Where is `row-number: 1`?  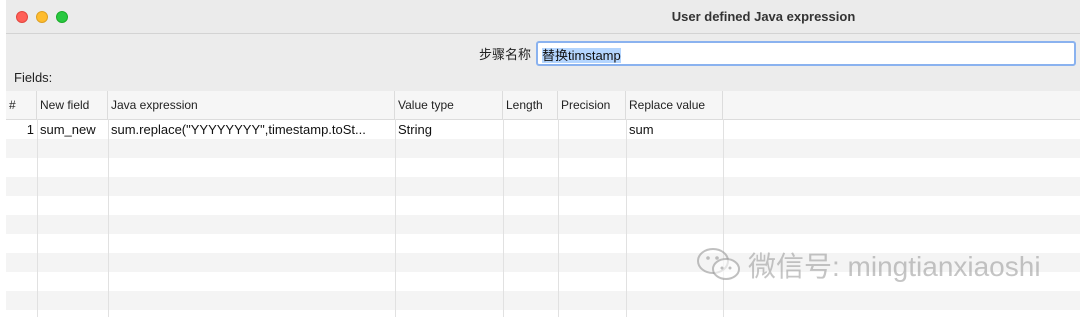 row-number: 1 is located at coordinates (30, 129).